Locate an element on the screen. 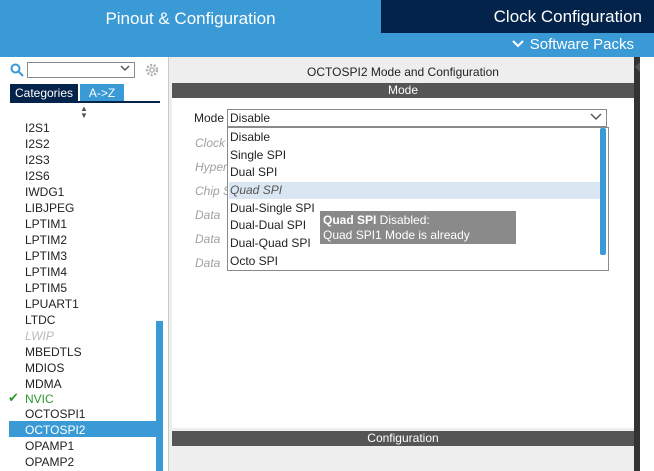  list-item: OPAMP2 is located at coordinates (49, 463).